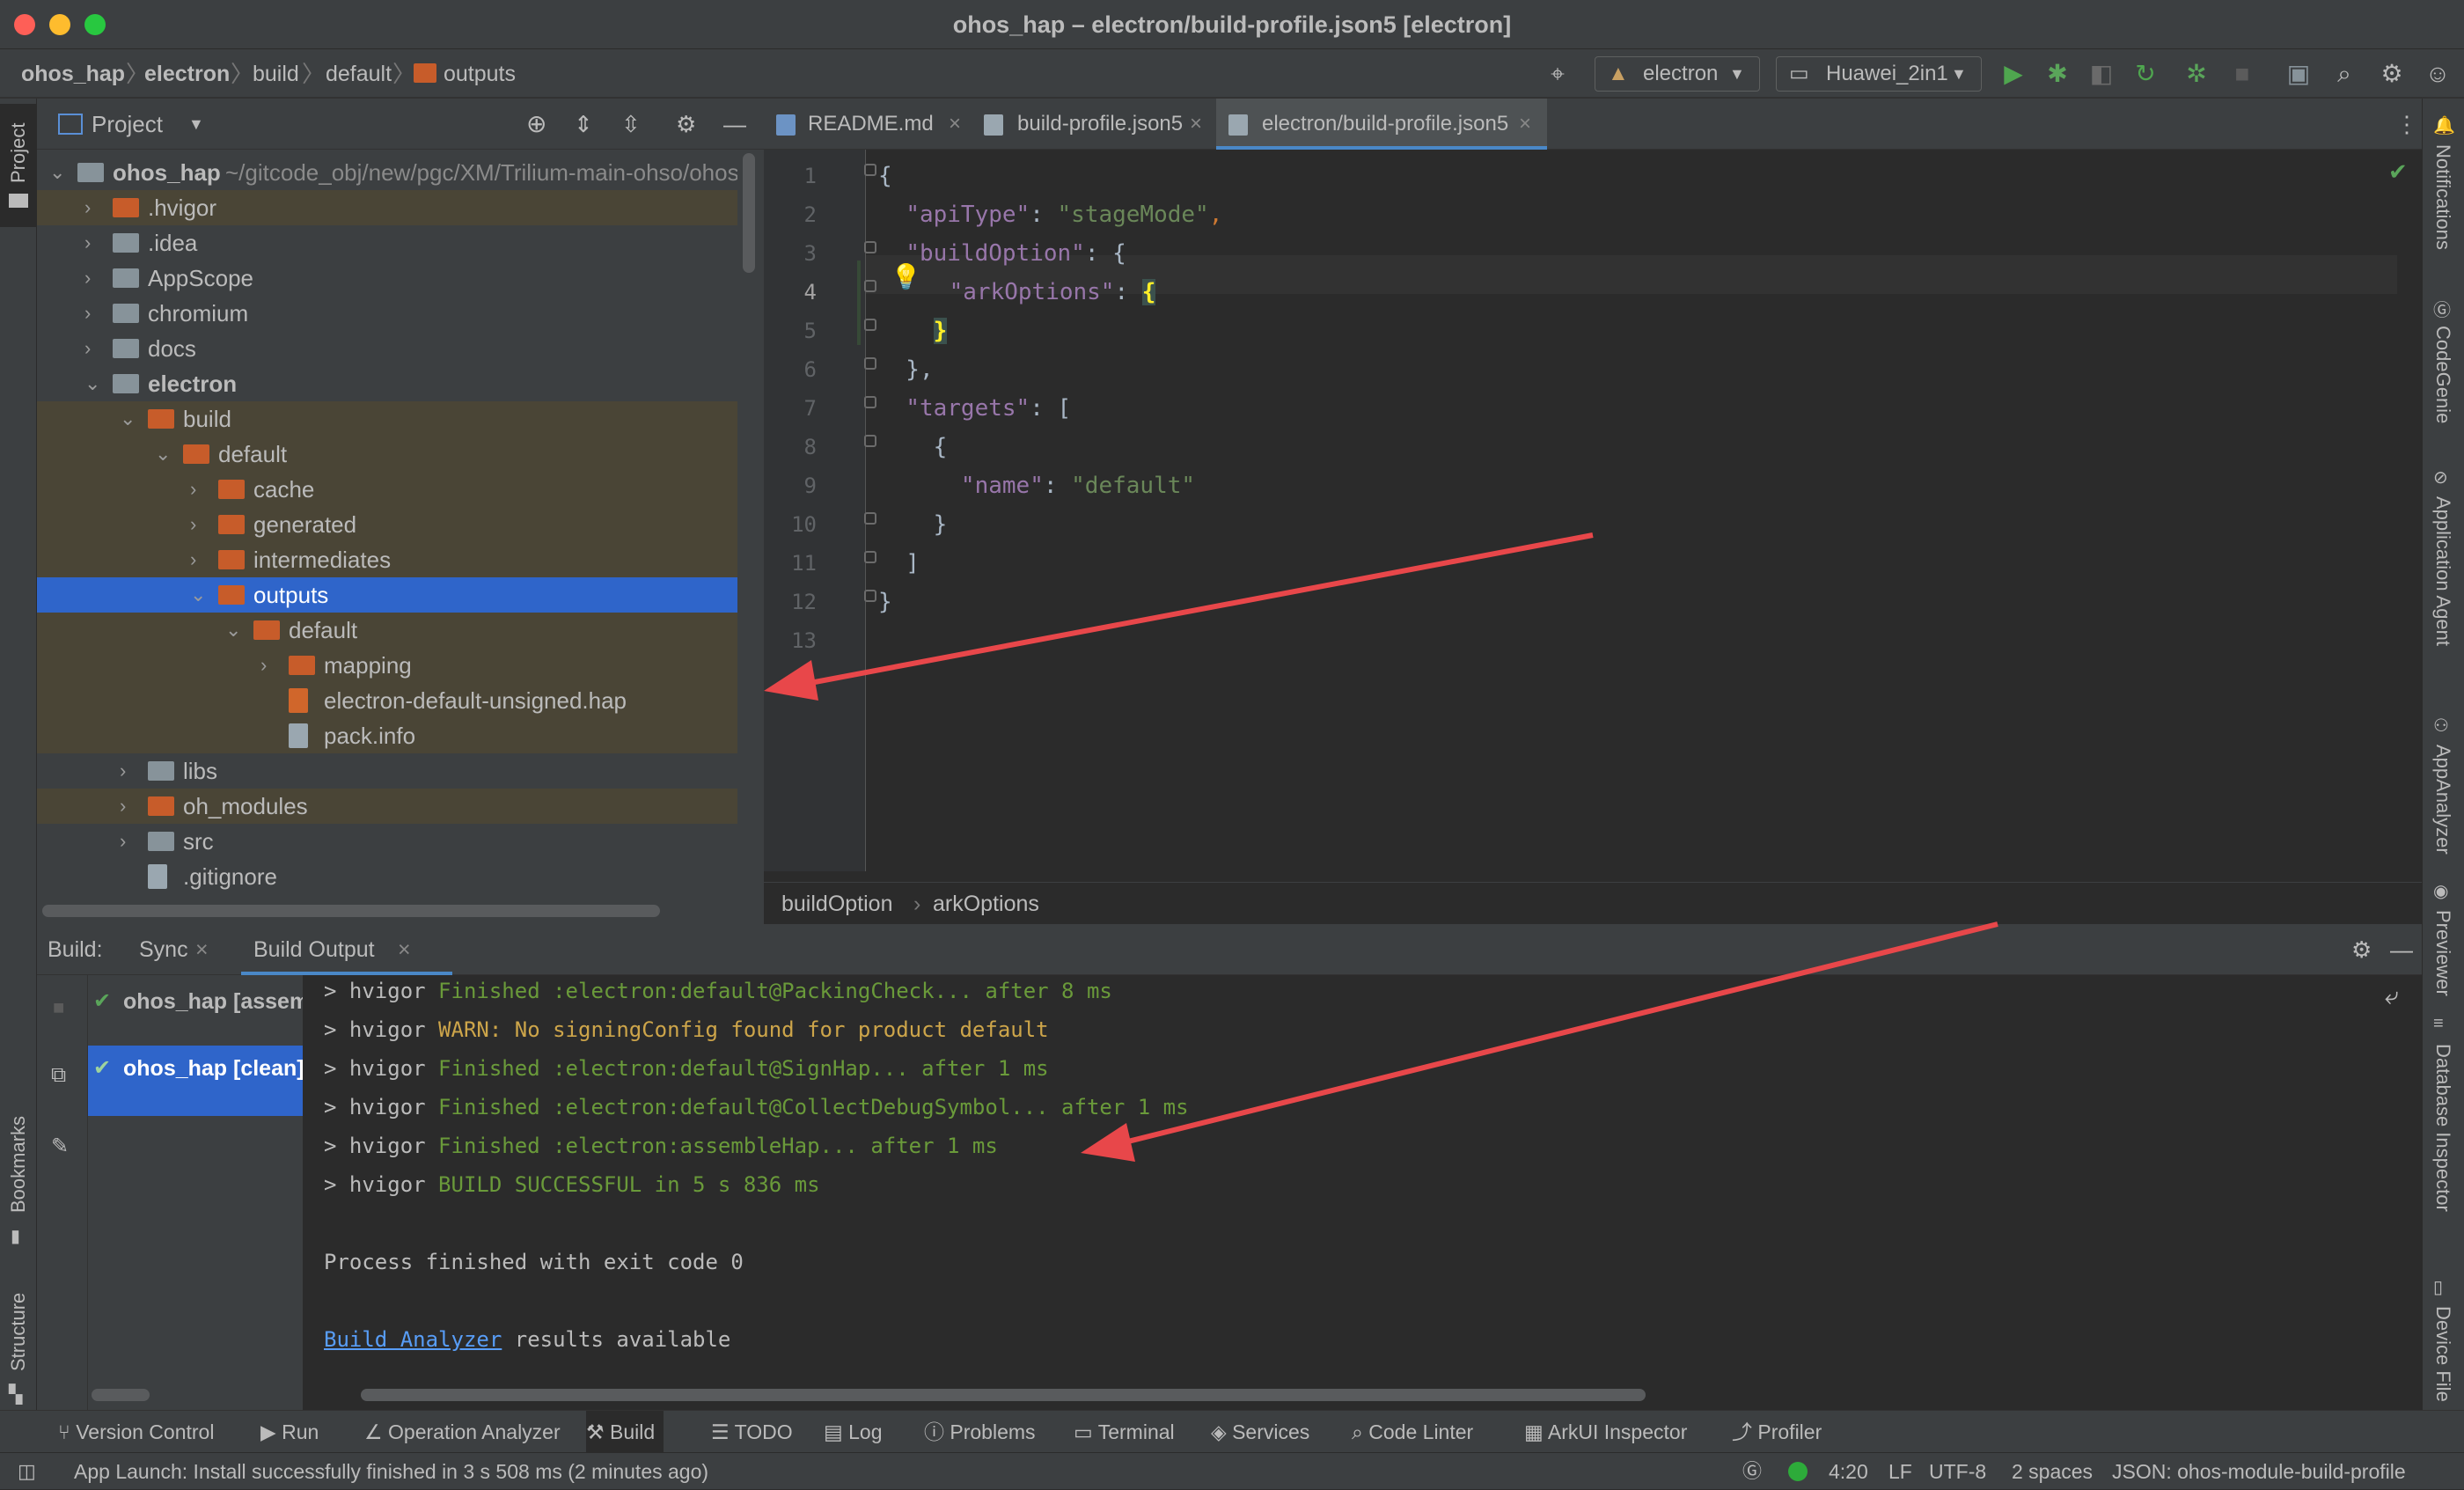 The image size is (2464, 1490). What do you see at coordinates (387, 559) in the screenshot?
I see `tree-item: › intermediates` at bounding box center [387, 559].